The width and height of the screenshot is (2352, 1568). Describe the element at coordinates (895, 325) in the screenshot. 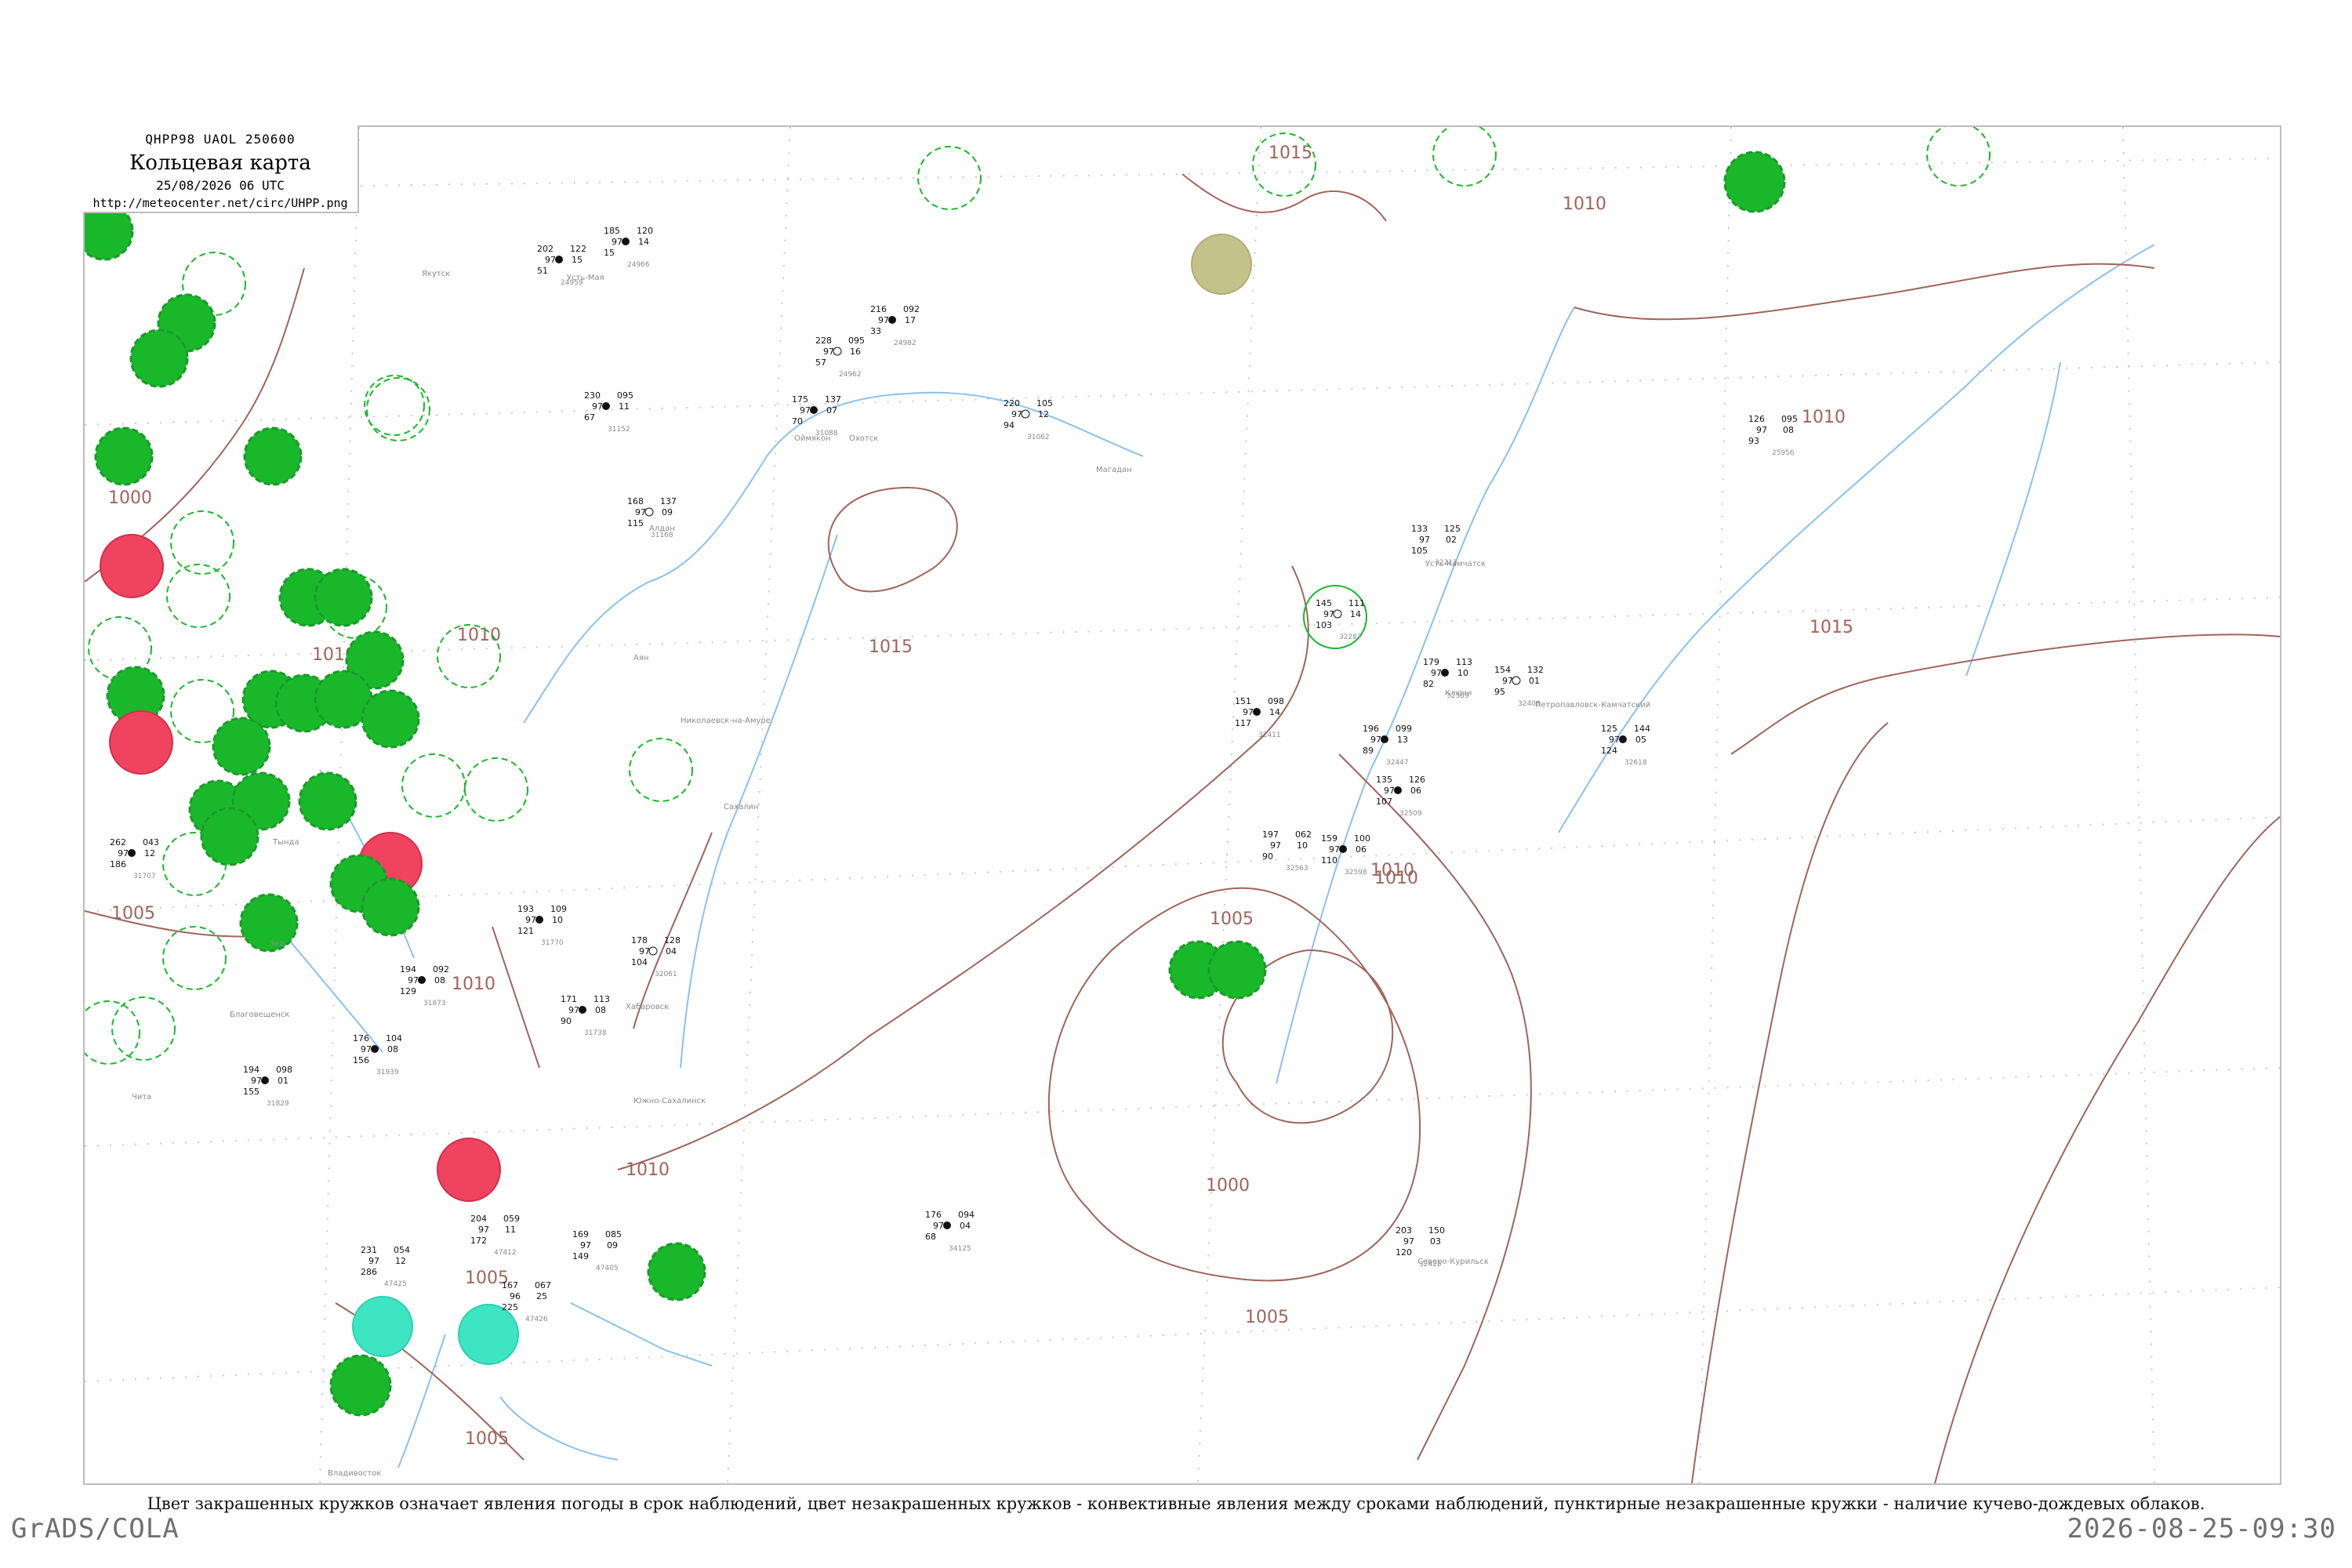

I see `station-plot: 216 97 33 092 17 24982` at that location.